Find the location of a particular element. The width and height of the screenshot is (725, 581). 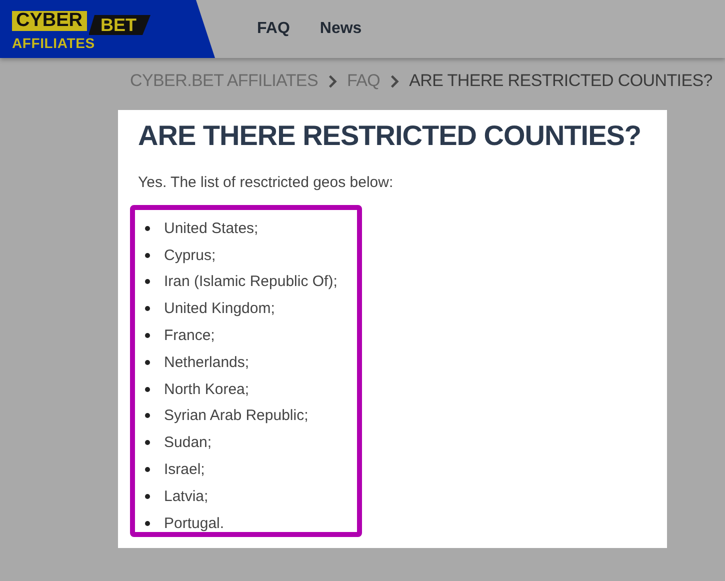

list-item: Latvia; is located at coordinates (186, 496).